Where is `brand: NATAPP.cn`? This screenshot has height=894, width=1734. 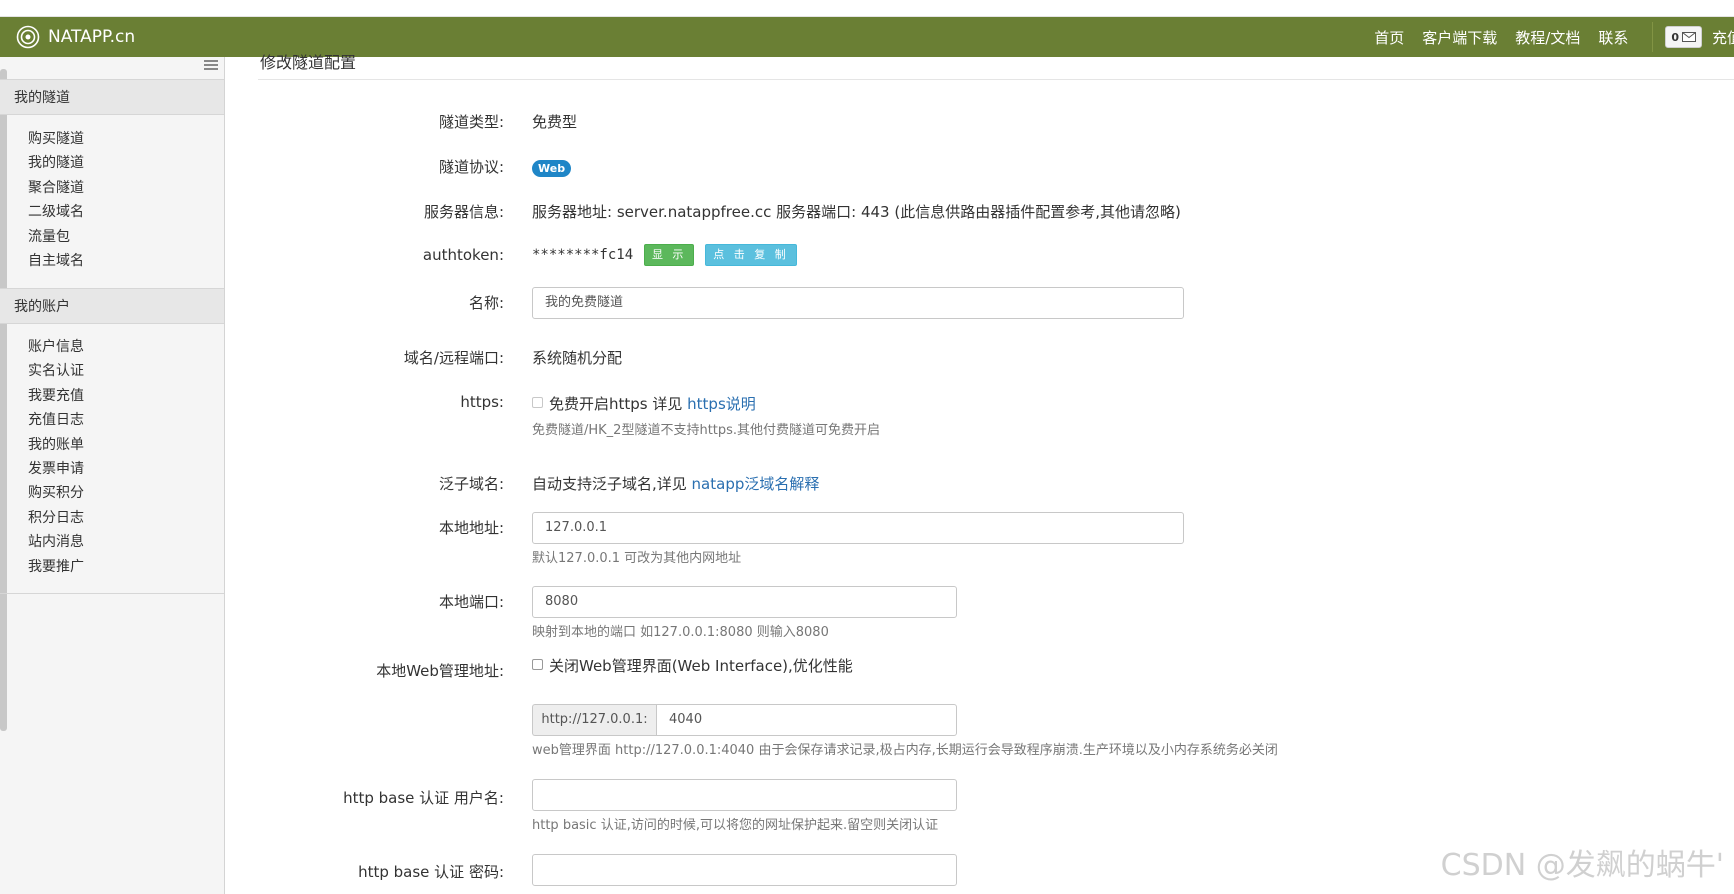 brand: NATAPP.cn is located at coordinates (75, 37).